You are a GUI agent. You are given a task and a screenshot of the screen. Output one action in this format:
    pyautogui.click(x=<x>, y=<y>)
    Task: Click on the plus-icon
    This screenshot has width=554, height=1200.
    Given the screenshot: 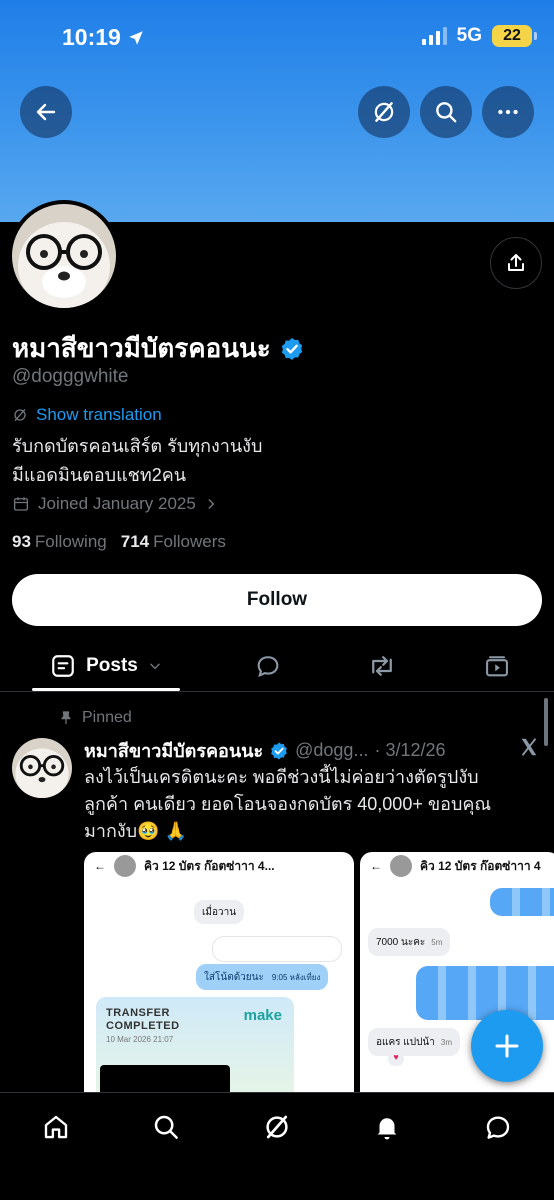 What is the action you would take?
    pyautogui.click(x=507, y=1046)
    